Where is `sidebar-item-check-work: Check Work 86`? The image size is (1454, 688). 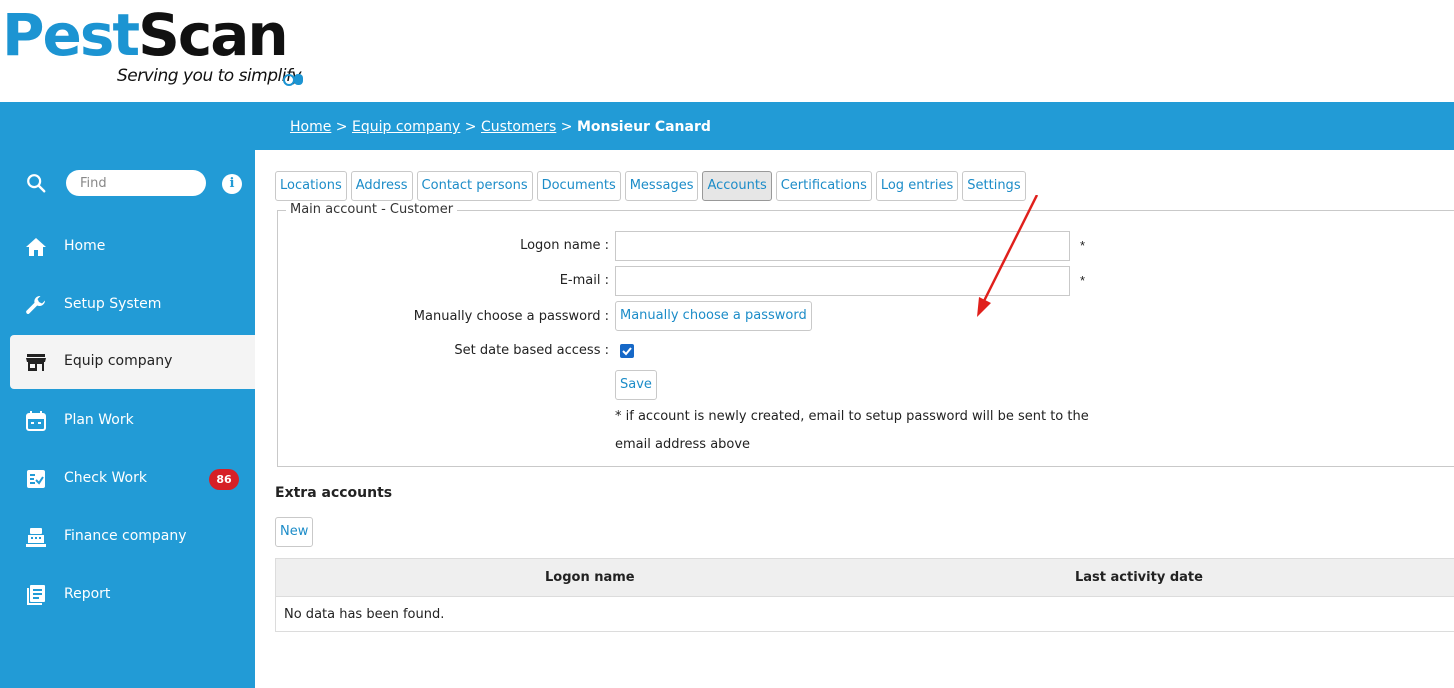
sidebar-item-check-work: Check Work 86 is located at coordinates (132, 479).